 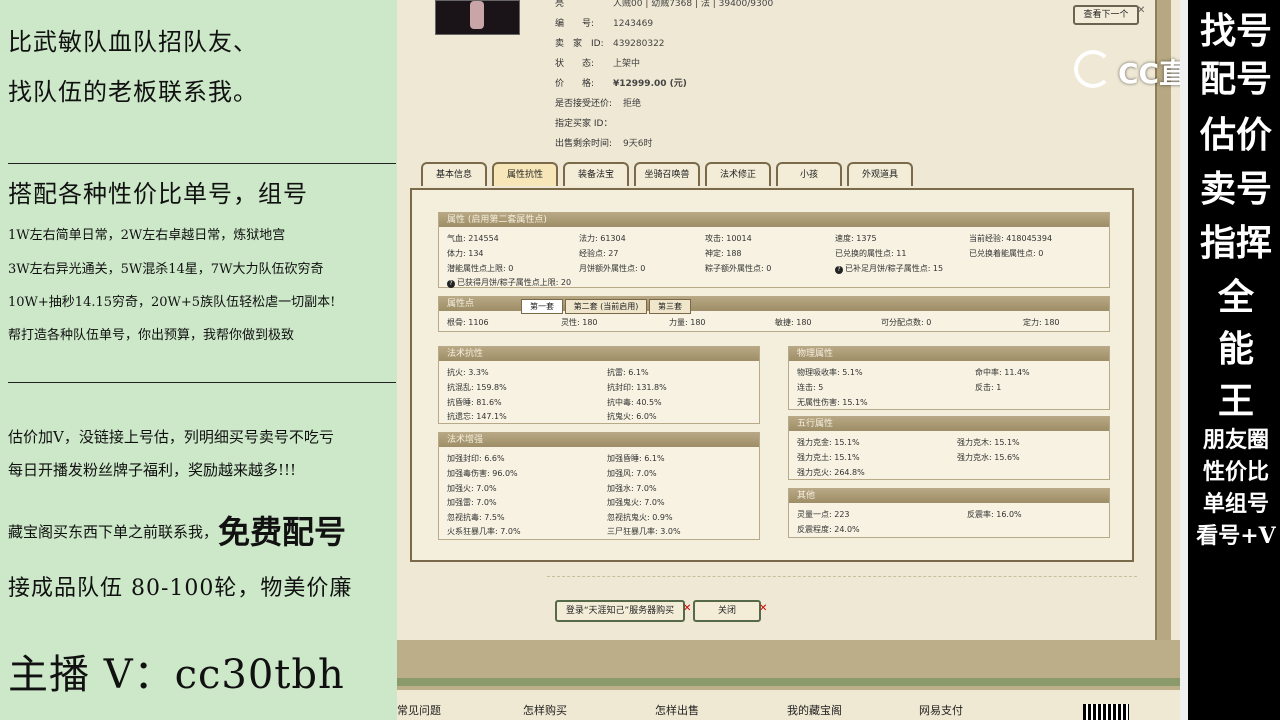 I want to click on info-row-top: 亮 人贼00 | 幼贼7368 | 法 | 39400/9300, so click(x=664, y=4).